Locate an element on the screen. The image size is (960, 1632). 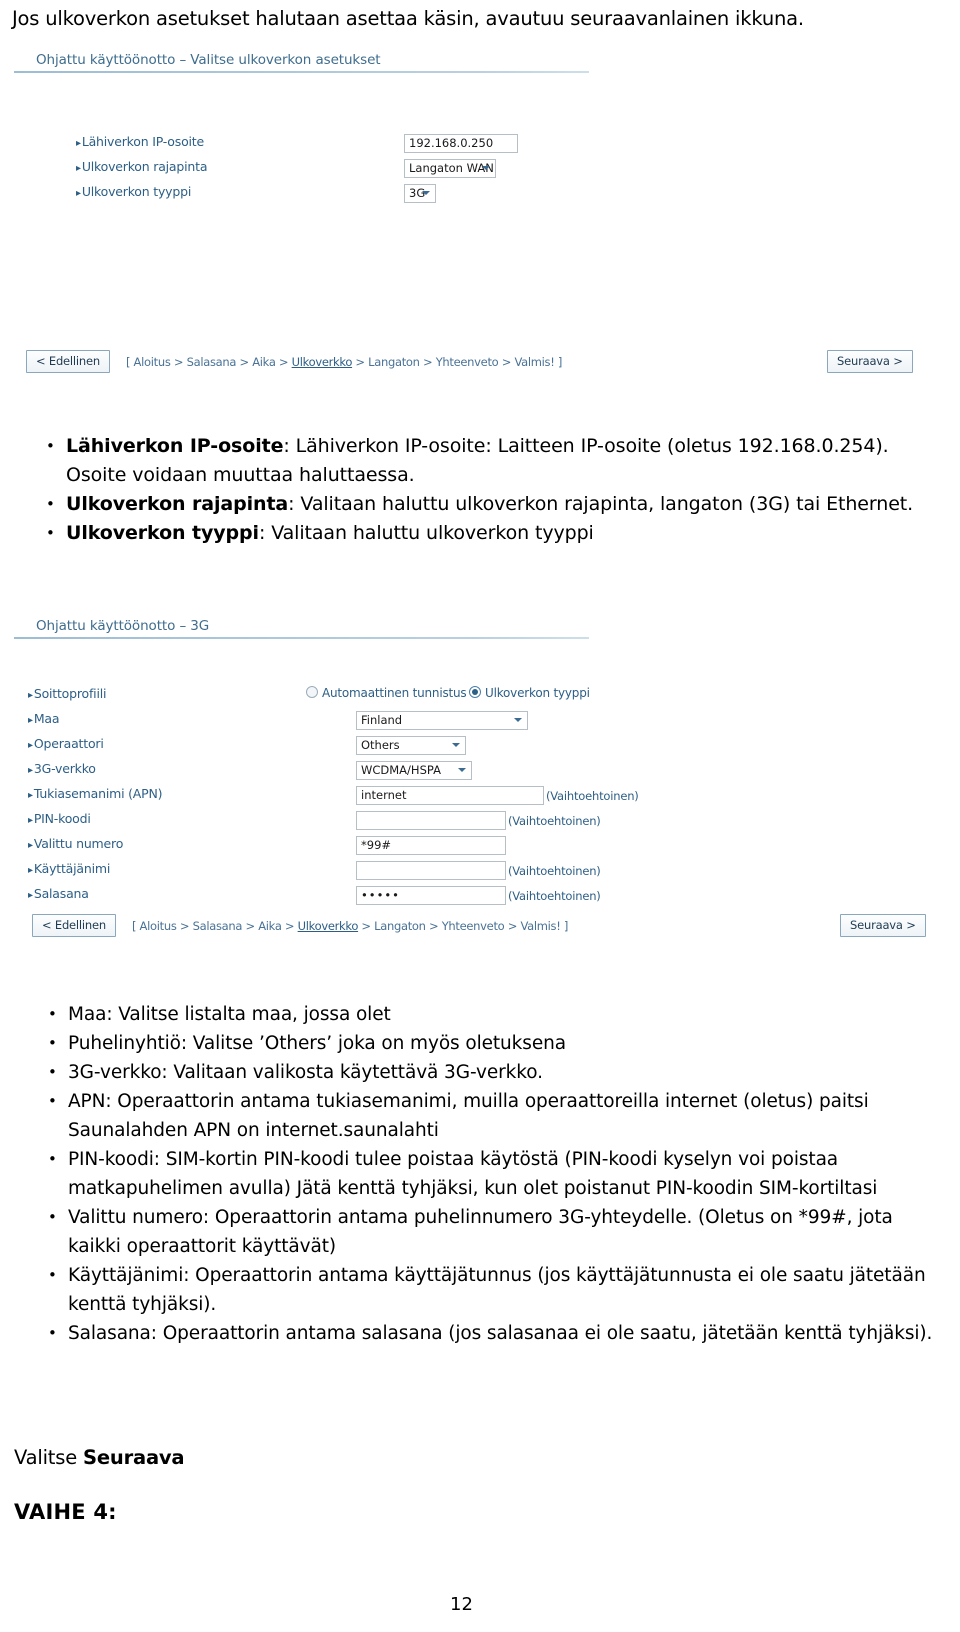
username-input is located at coordinates (431, 870).